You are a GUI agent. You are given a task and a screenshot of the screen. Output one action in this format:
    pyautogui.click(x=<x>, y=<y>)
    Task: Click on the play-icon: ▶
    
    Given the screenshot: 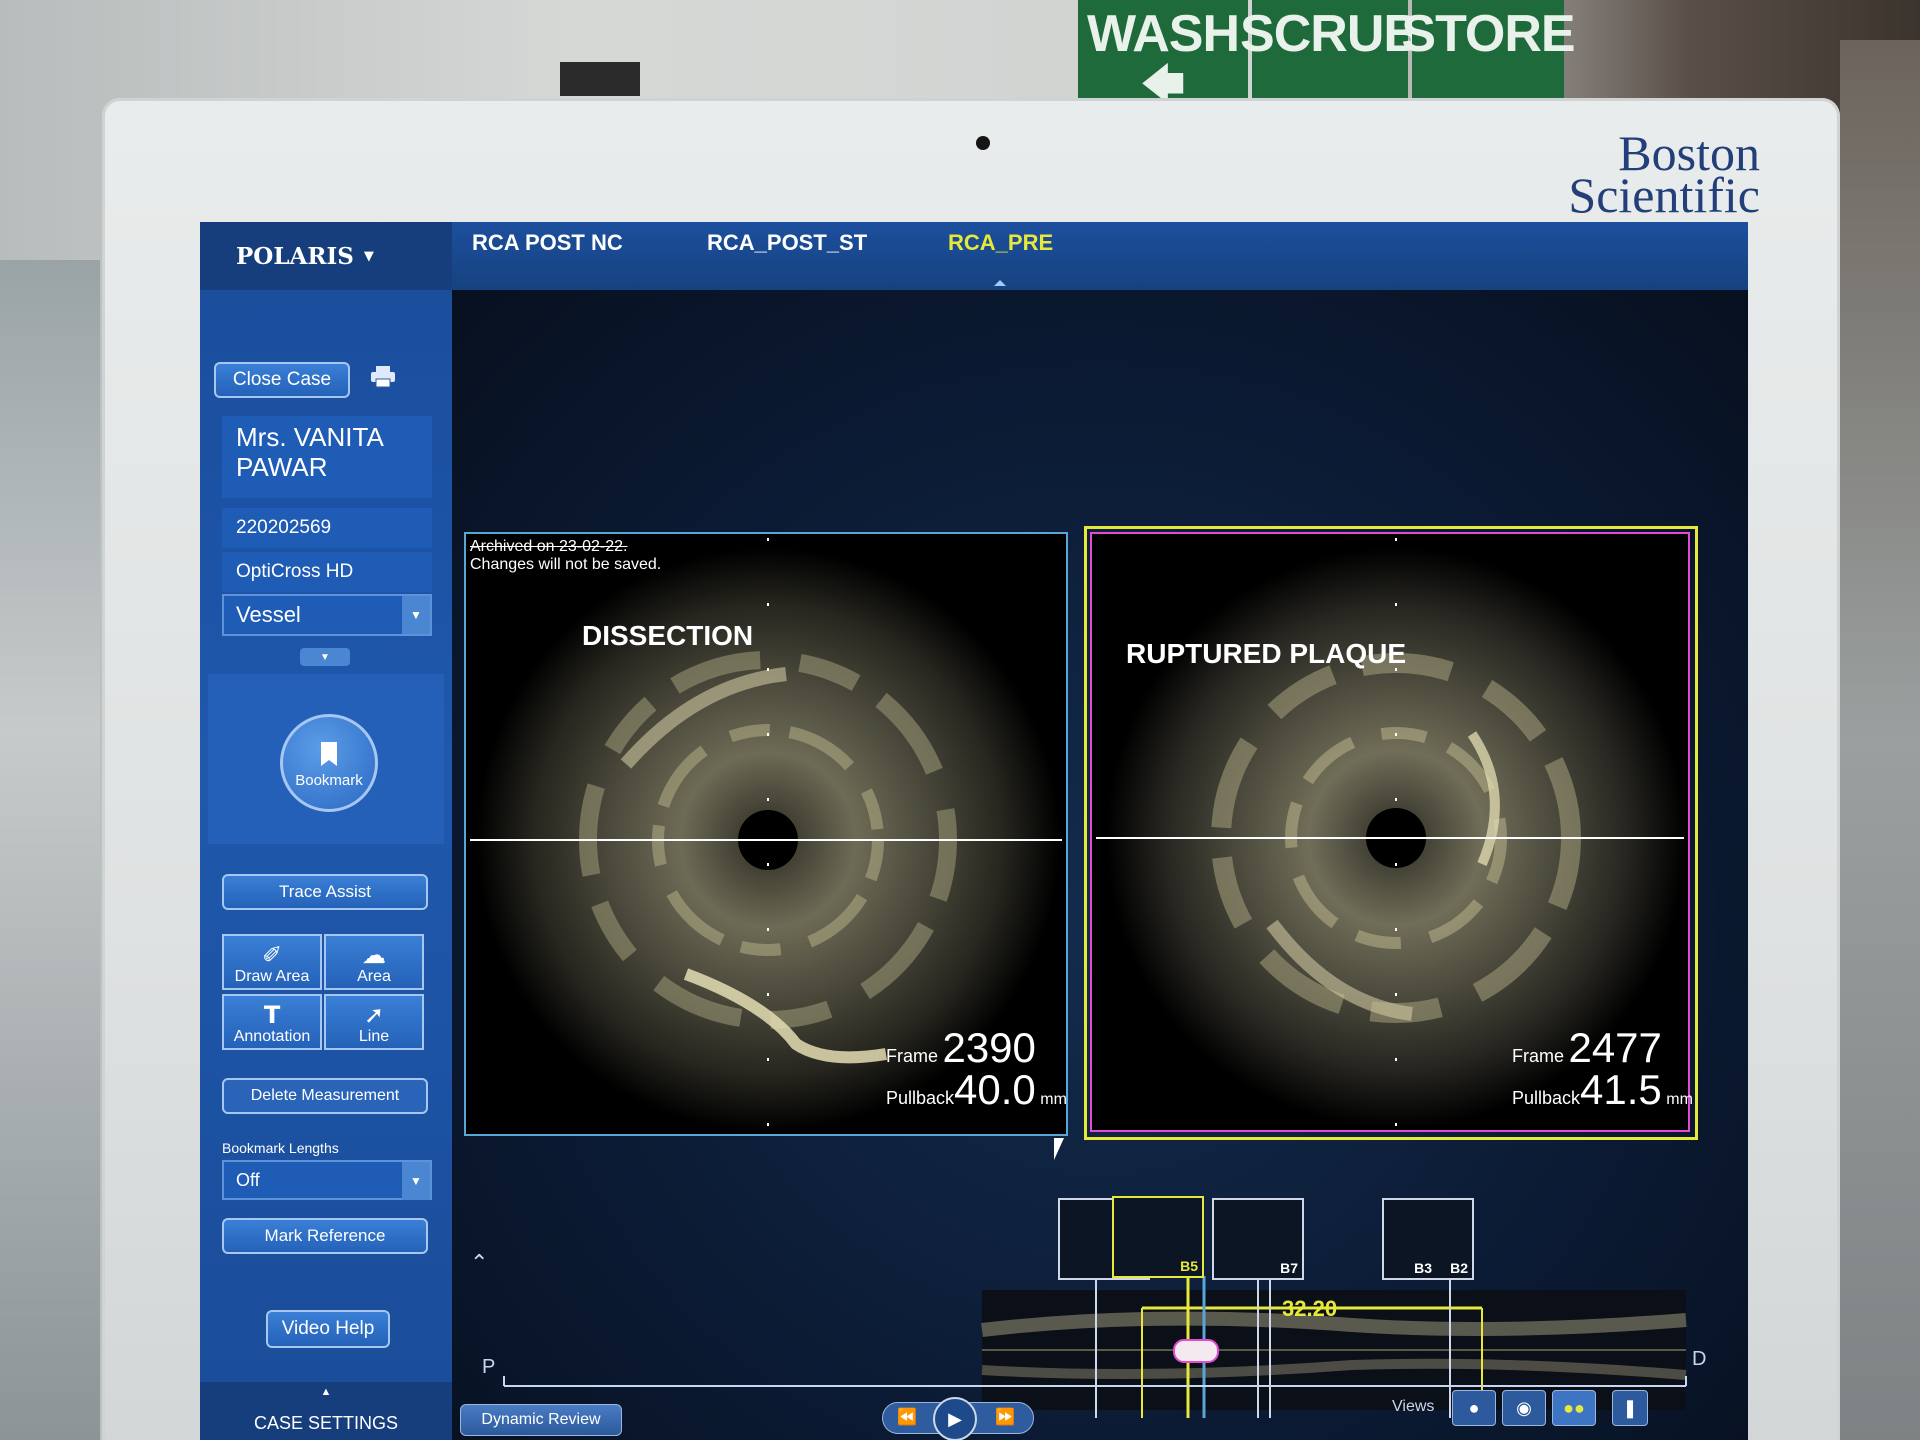 What is the action you would take?
    pyautogui.click(x=955, y=1418)
    